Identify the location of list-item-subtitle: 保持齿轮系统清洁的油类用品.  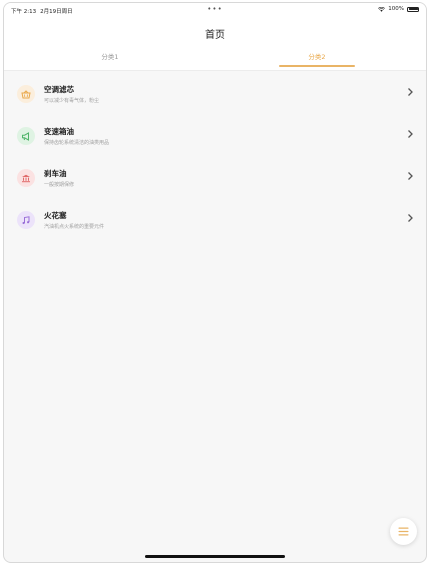
(77, 143).